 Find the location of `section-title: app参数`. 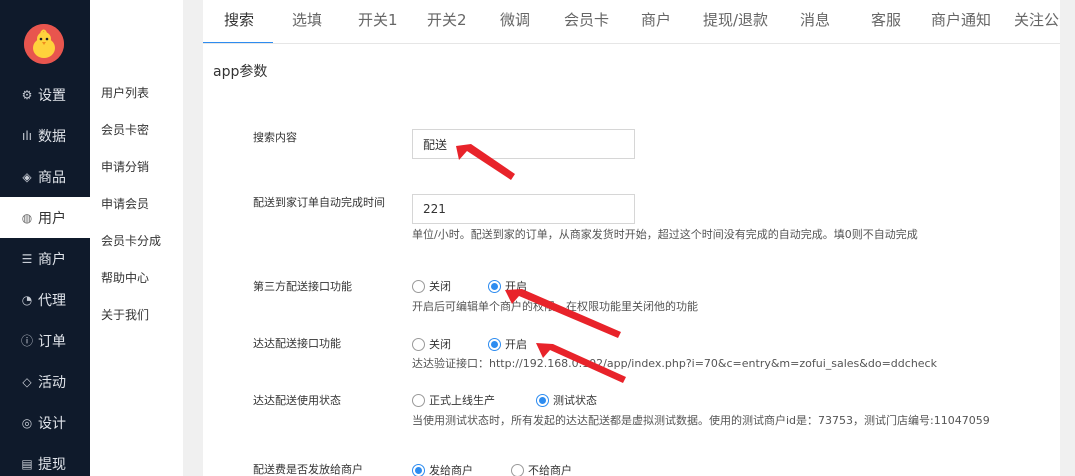

section-title: app参数 is located at coordinates (240, 72).